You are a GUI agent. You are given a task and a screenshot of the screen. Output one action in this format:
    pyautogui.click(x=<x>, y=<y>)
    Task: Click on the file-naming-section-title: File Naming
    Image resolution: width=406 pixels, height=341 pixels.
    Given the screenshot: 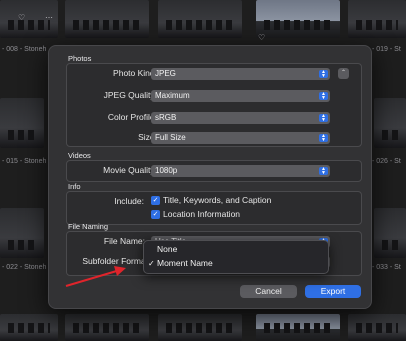 What is the action you would take?
    pyautogui.click(x=88, y=226)
    